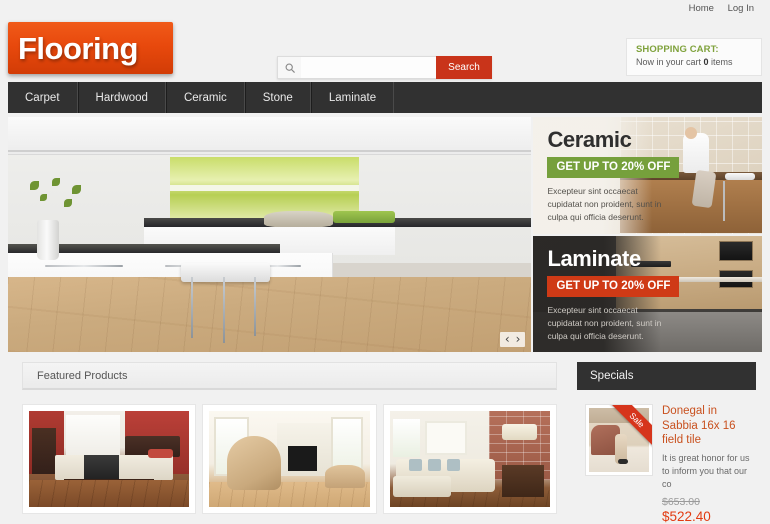 The height and width of the screenshot is (524, 770). I want to click on search-icon, so click(289, 67).